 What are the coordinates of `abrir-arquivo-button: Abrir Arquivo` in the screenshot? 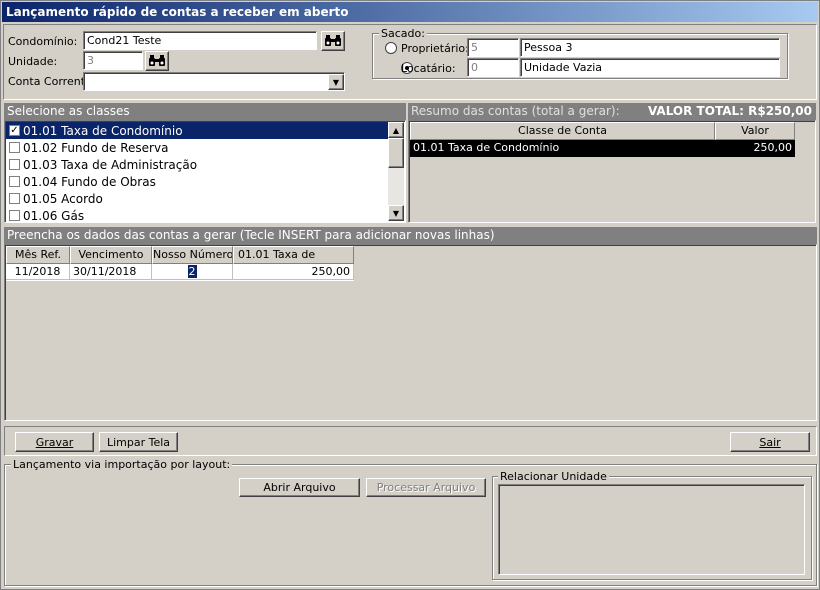 It's located at (299, 487).